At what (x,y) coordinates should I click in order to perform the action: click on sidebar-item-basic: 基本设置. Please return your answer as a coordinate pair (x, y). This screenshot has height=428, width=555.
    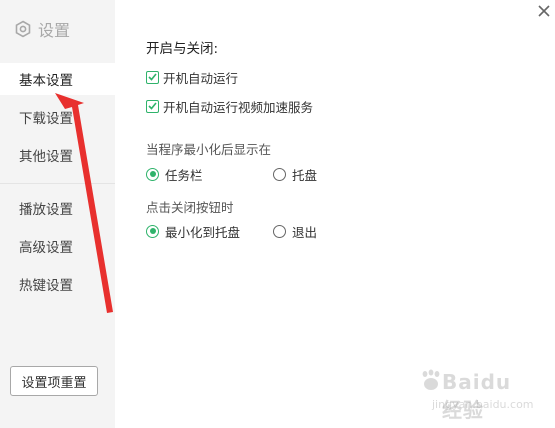
    Looking at the image, I should click on (57, 79).